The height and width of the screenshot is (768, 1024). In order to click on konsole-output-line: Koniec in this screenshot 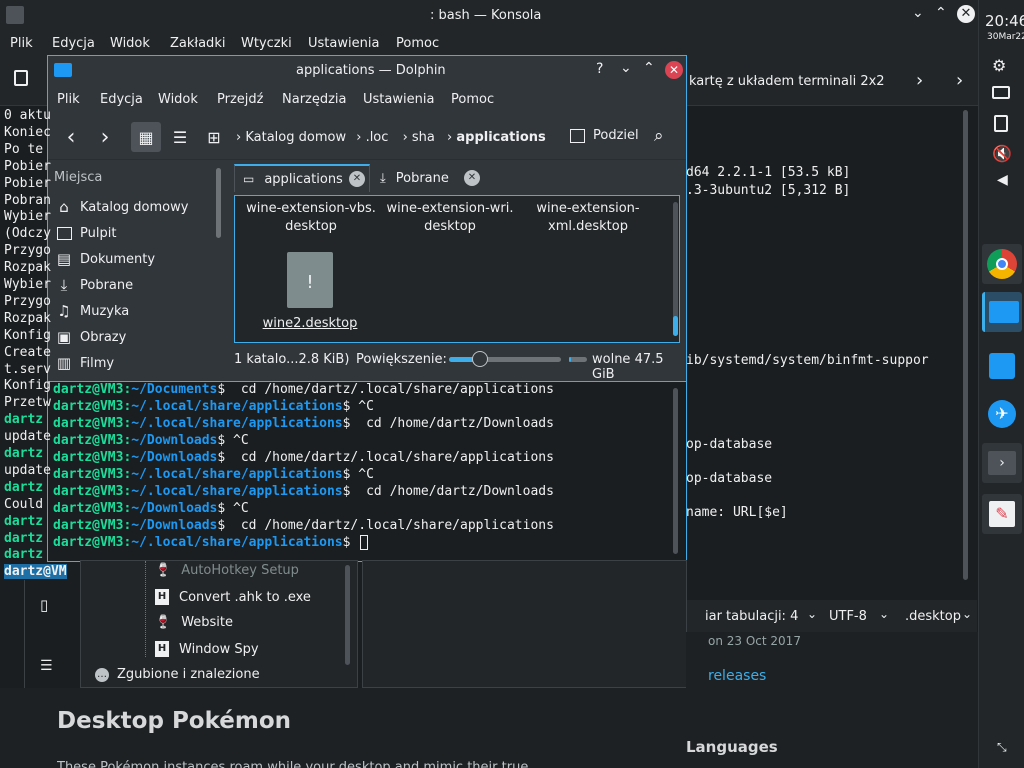, I will do `click(27, 132)`.